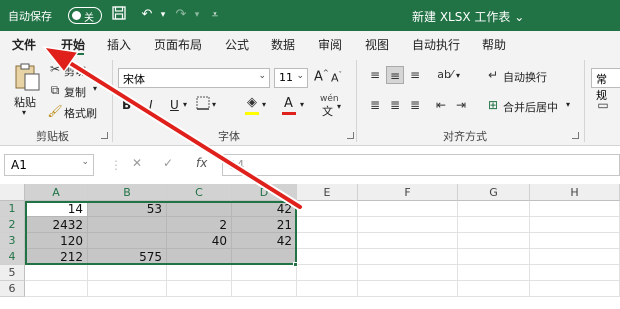  Describe the element at coordinates (197, 15) in the screenshot. I see `redo-dropdown-icon: ▾` at that location.